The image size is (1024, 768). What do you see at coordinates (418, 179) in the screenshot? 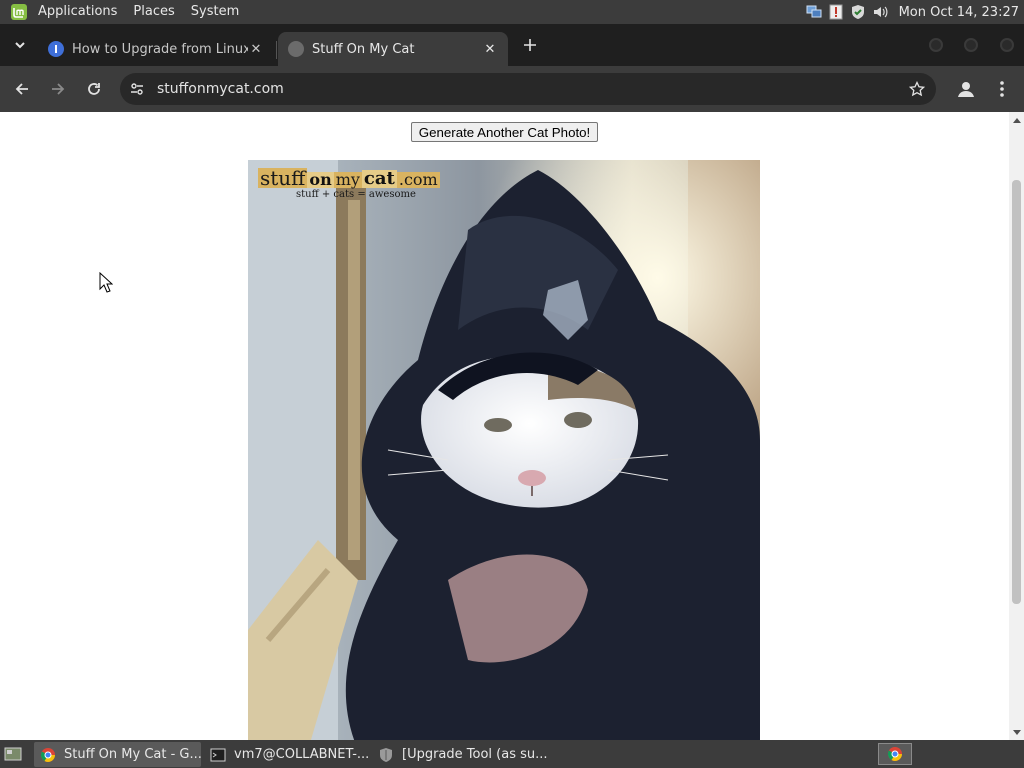
I see `watermark-word: .com` at bounding box center [418, 179].